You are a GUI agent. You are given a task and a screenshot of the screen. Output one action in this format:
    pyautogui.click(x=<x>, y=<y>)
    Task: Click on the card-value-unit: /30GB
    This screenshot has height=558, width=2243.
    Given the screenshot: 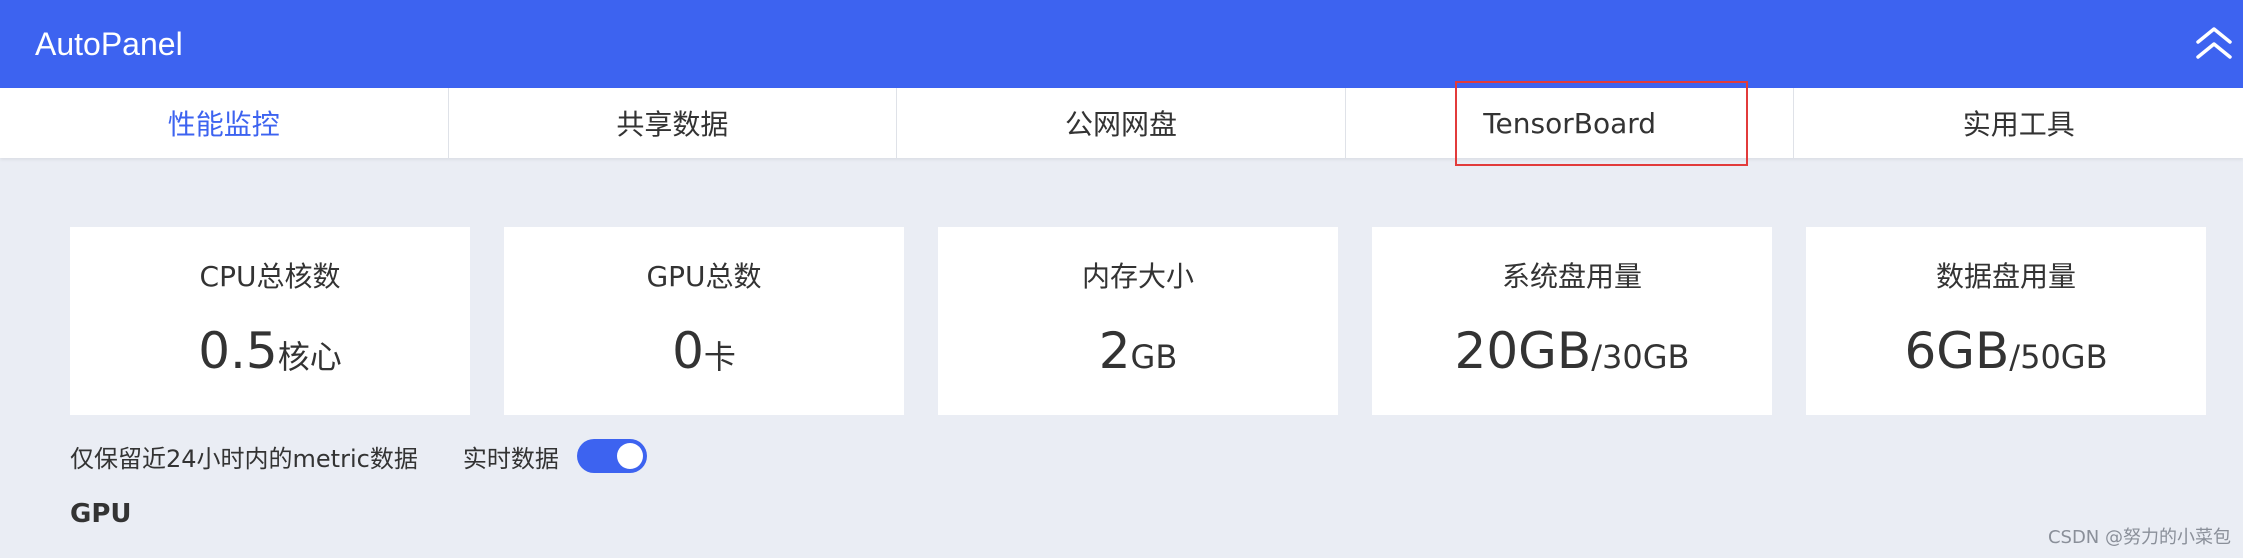 What is the action you would take?
    pyautogui.click(x=1640, y=357)
    